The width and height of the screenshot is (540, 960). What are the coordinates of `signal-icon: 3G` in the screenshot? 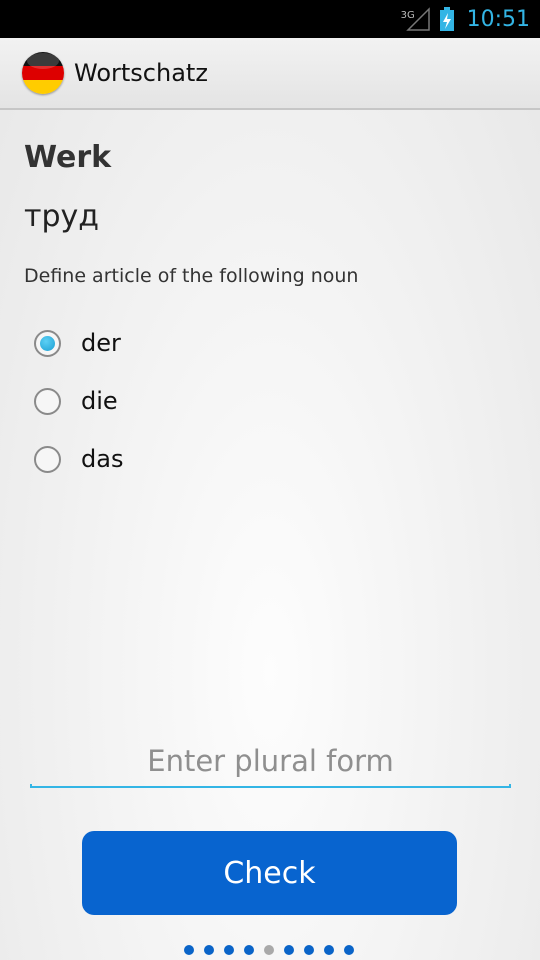 It's located at (416, 19).